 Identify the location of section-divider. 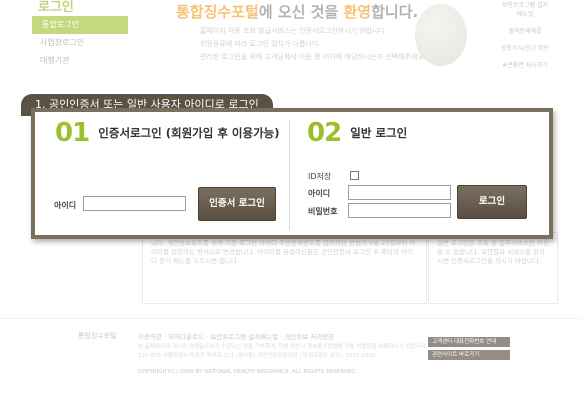
(289, 175).